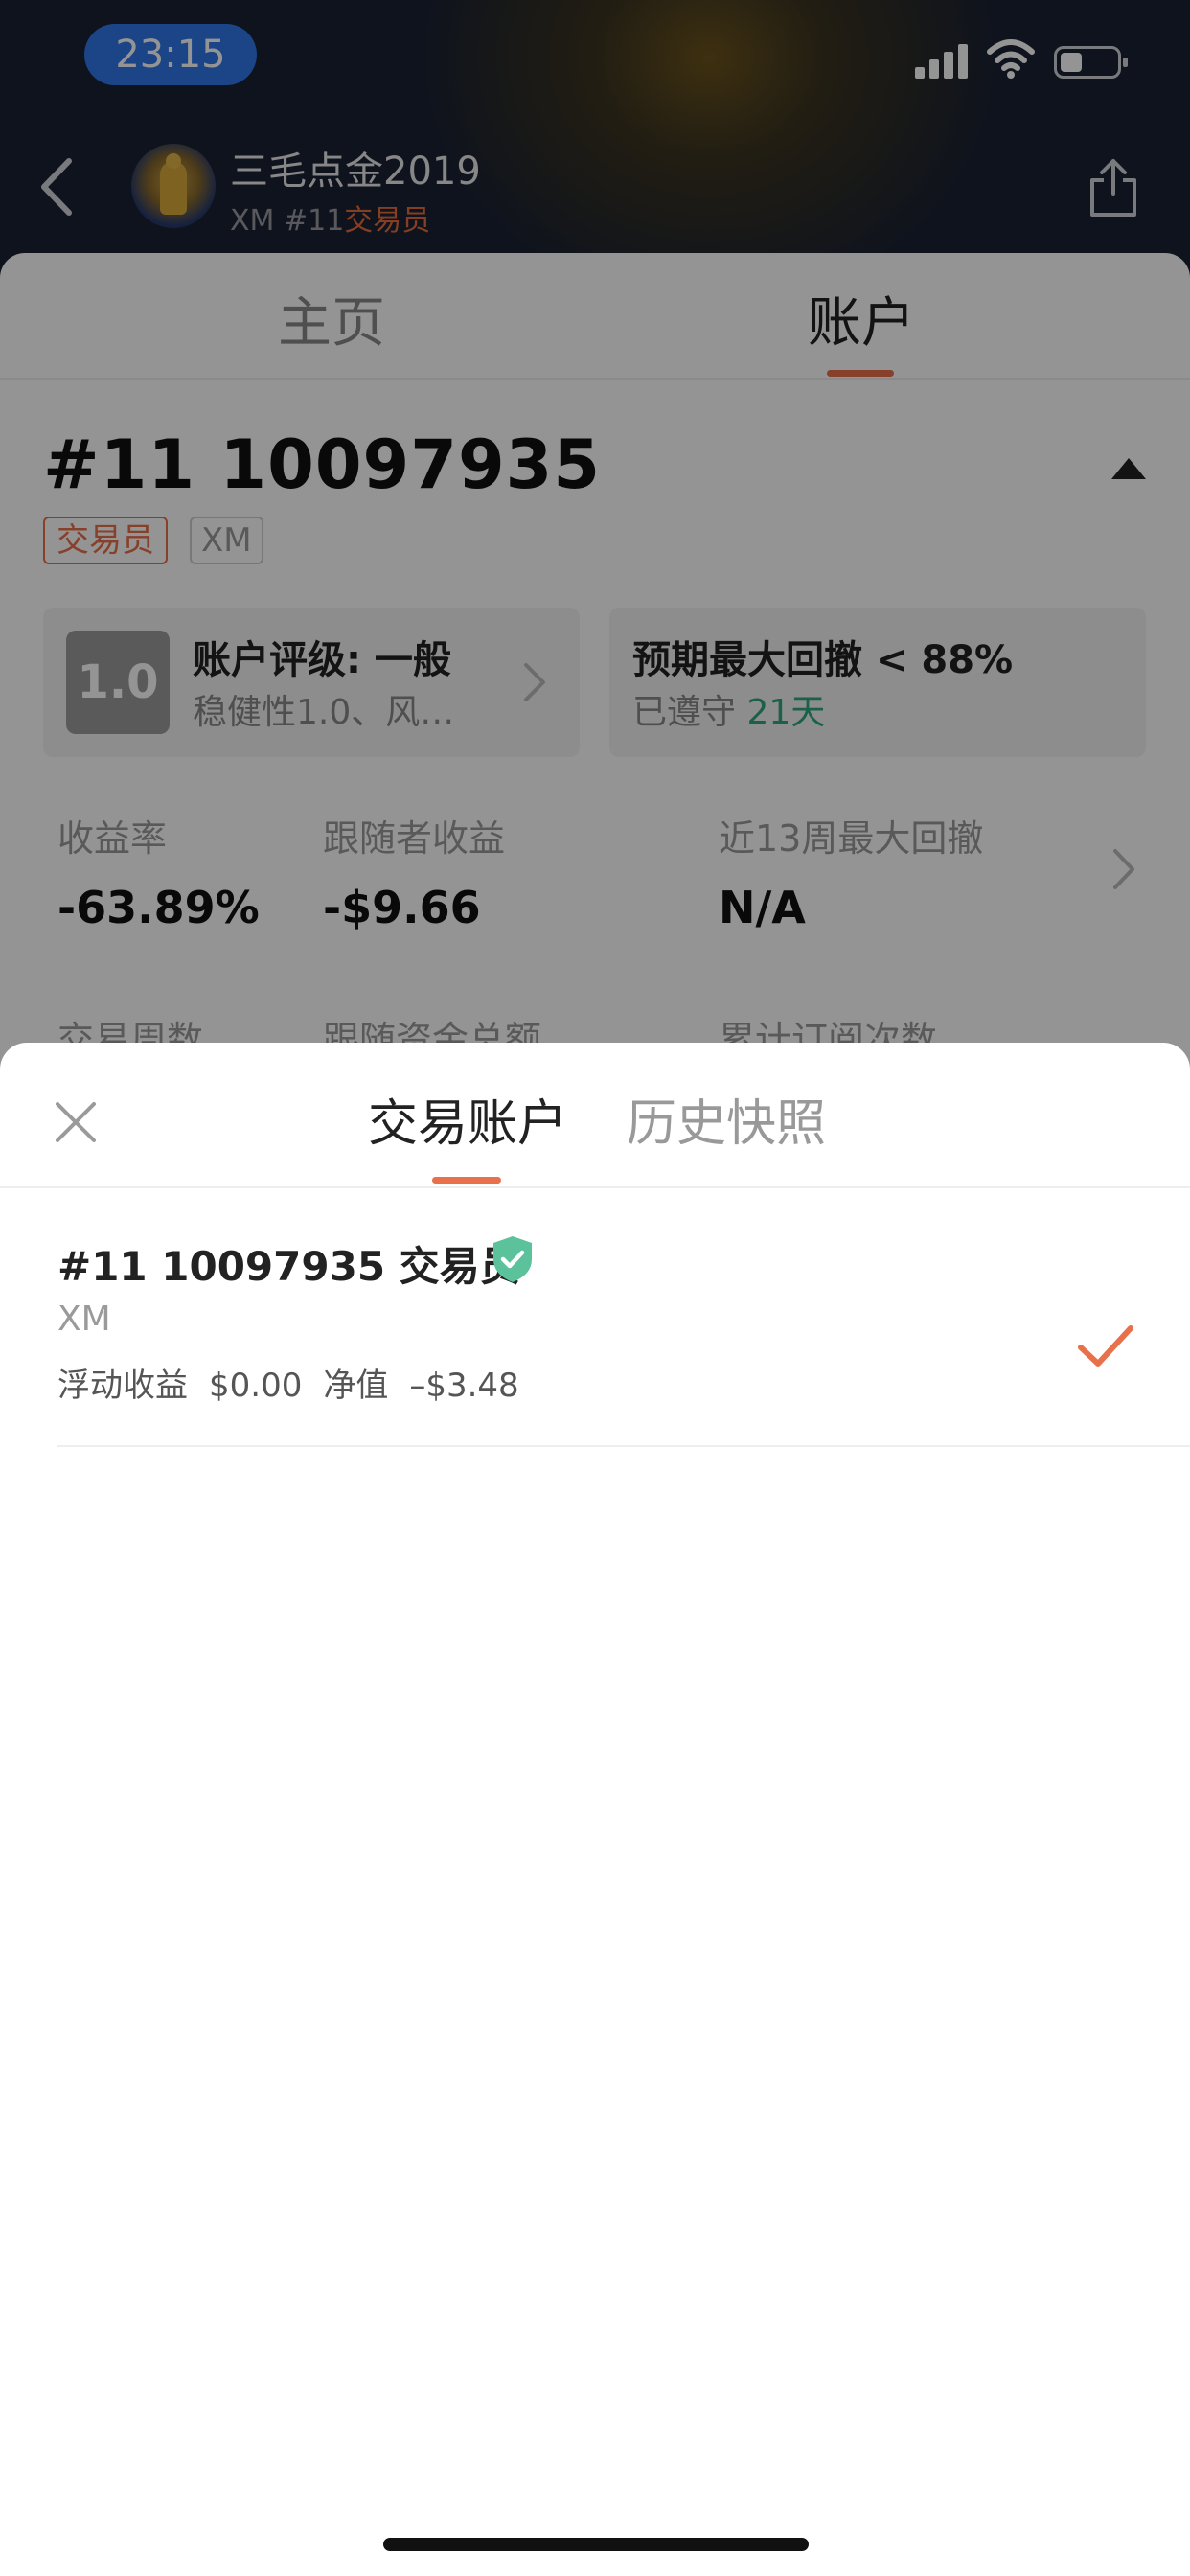 This screenshot has height=2576, width=1190. What do you see at coordinates (595, 1187) in the screenshot?
I see `divider` at bounding box center [595, 1187].